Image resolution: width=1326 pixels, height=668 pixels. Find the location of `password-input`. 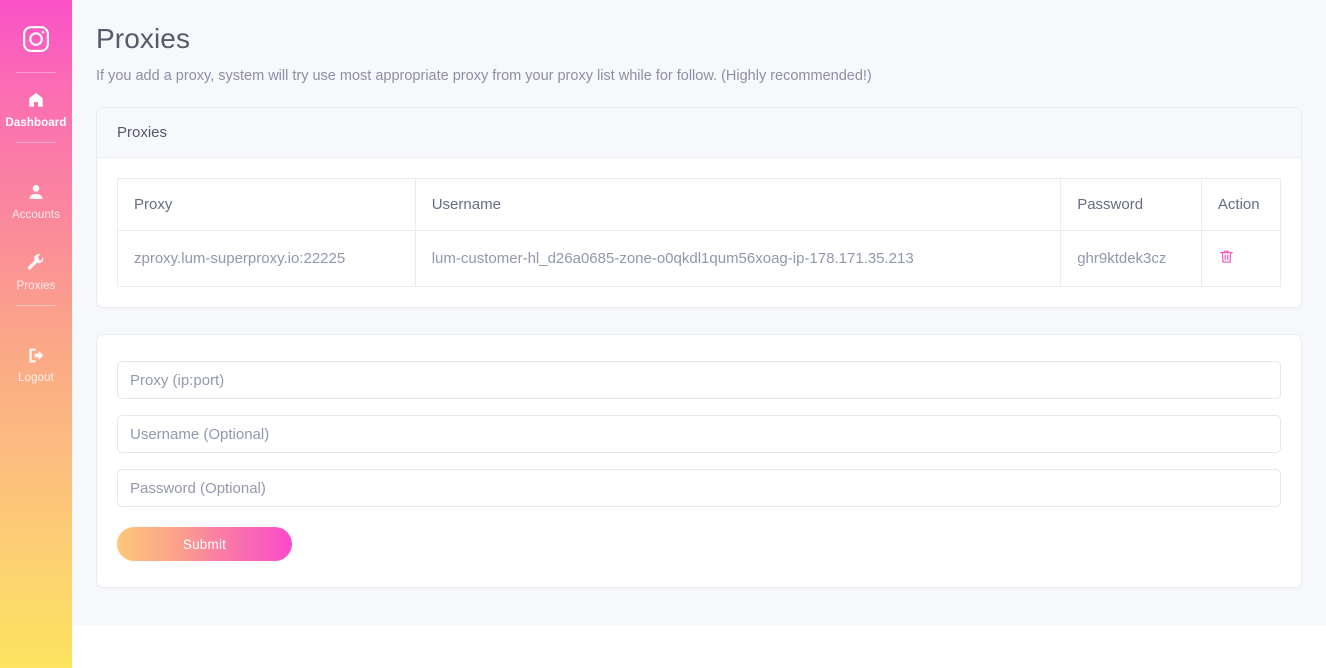

password-input is located at coordinates (699, 488).